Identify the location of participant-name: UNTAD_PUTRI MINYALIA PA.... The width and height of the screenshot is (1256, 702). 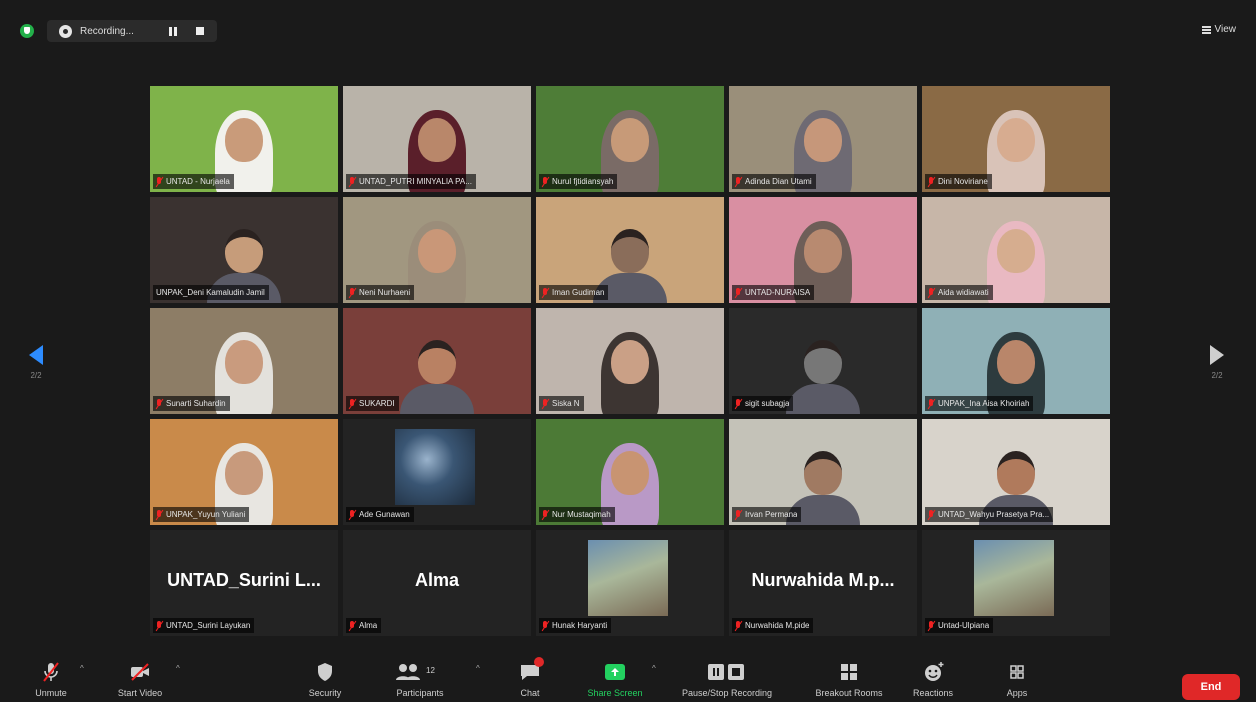
(415, 181).